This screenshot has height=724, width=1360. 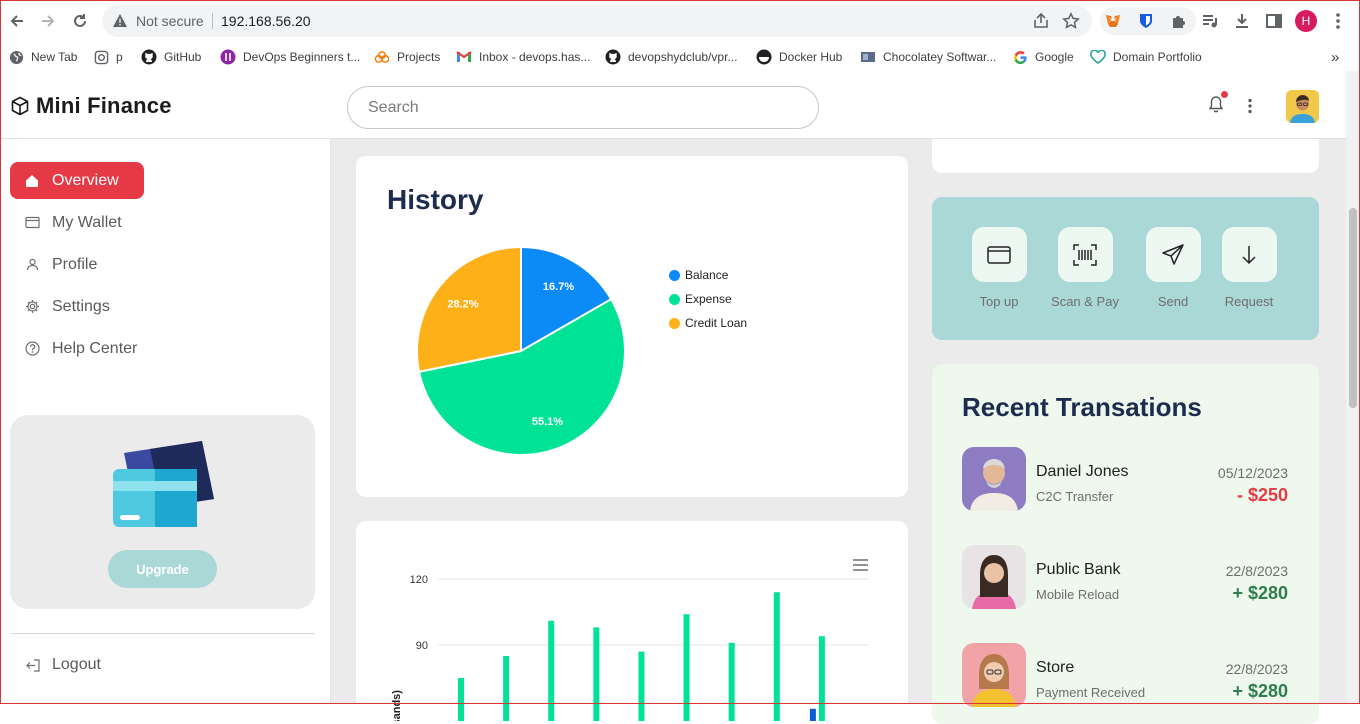 What do you see at coordinates (1335, 57) in the screenshot?
I see `more-bookmarks-button: »` at bounding box center [1335, 57].